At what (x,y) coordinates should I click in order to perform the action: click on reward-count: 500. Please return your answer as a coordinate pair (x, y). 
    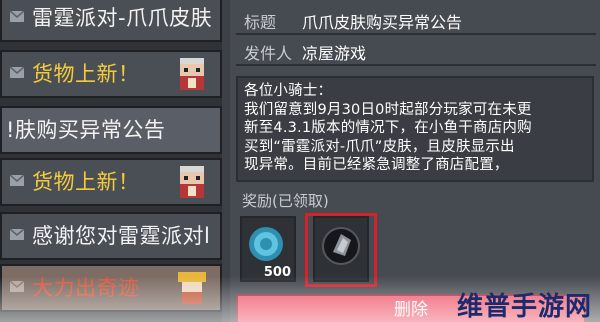
    Looking at the image, I should click on (277, 272).